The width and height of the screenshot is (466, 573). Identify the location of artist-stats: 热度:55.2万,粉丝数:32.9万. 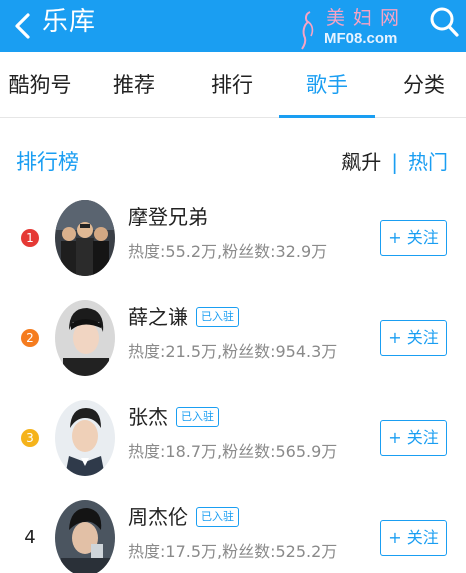
(228, 251).